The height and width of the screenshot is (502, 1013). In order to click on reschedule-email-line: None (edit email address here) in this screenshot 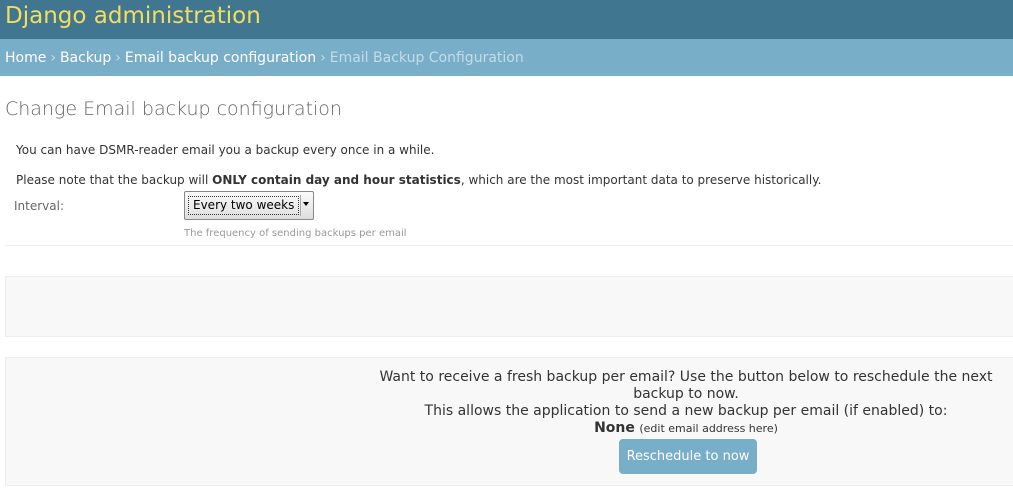, I will do `click(686, 428)`.